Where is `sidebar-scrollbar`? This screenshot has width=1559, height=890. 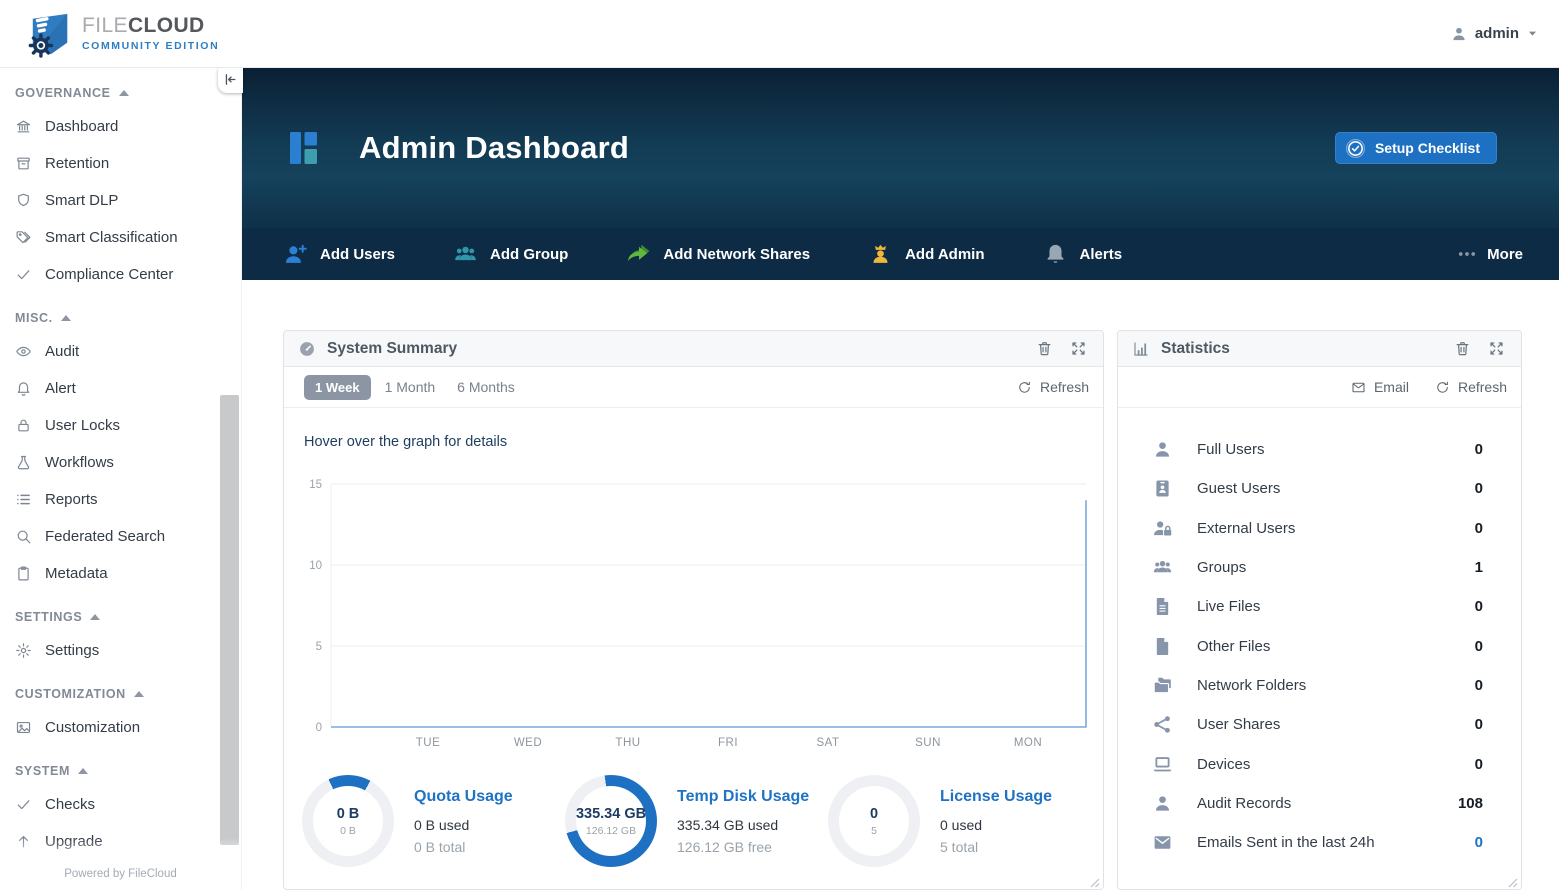 sidebar-scrollbar is located at coordinates (229, 620).